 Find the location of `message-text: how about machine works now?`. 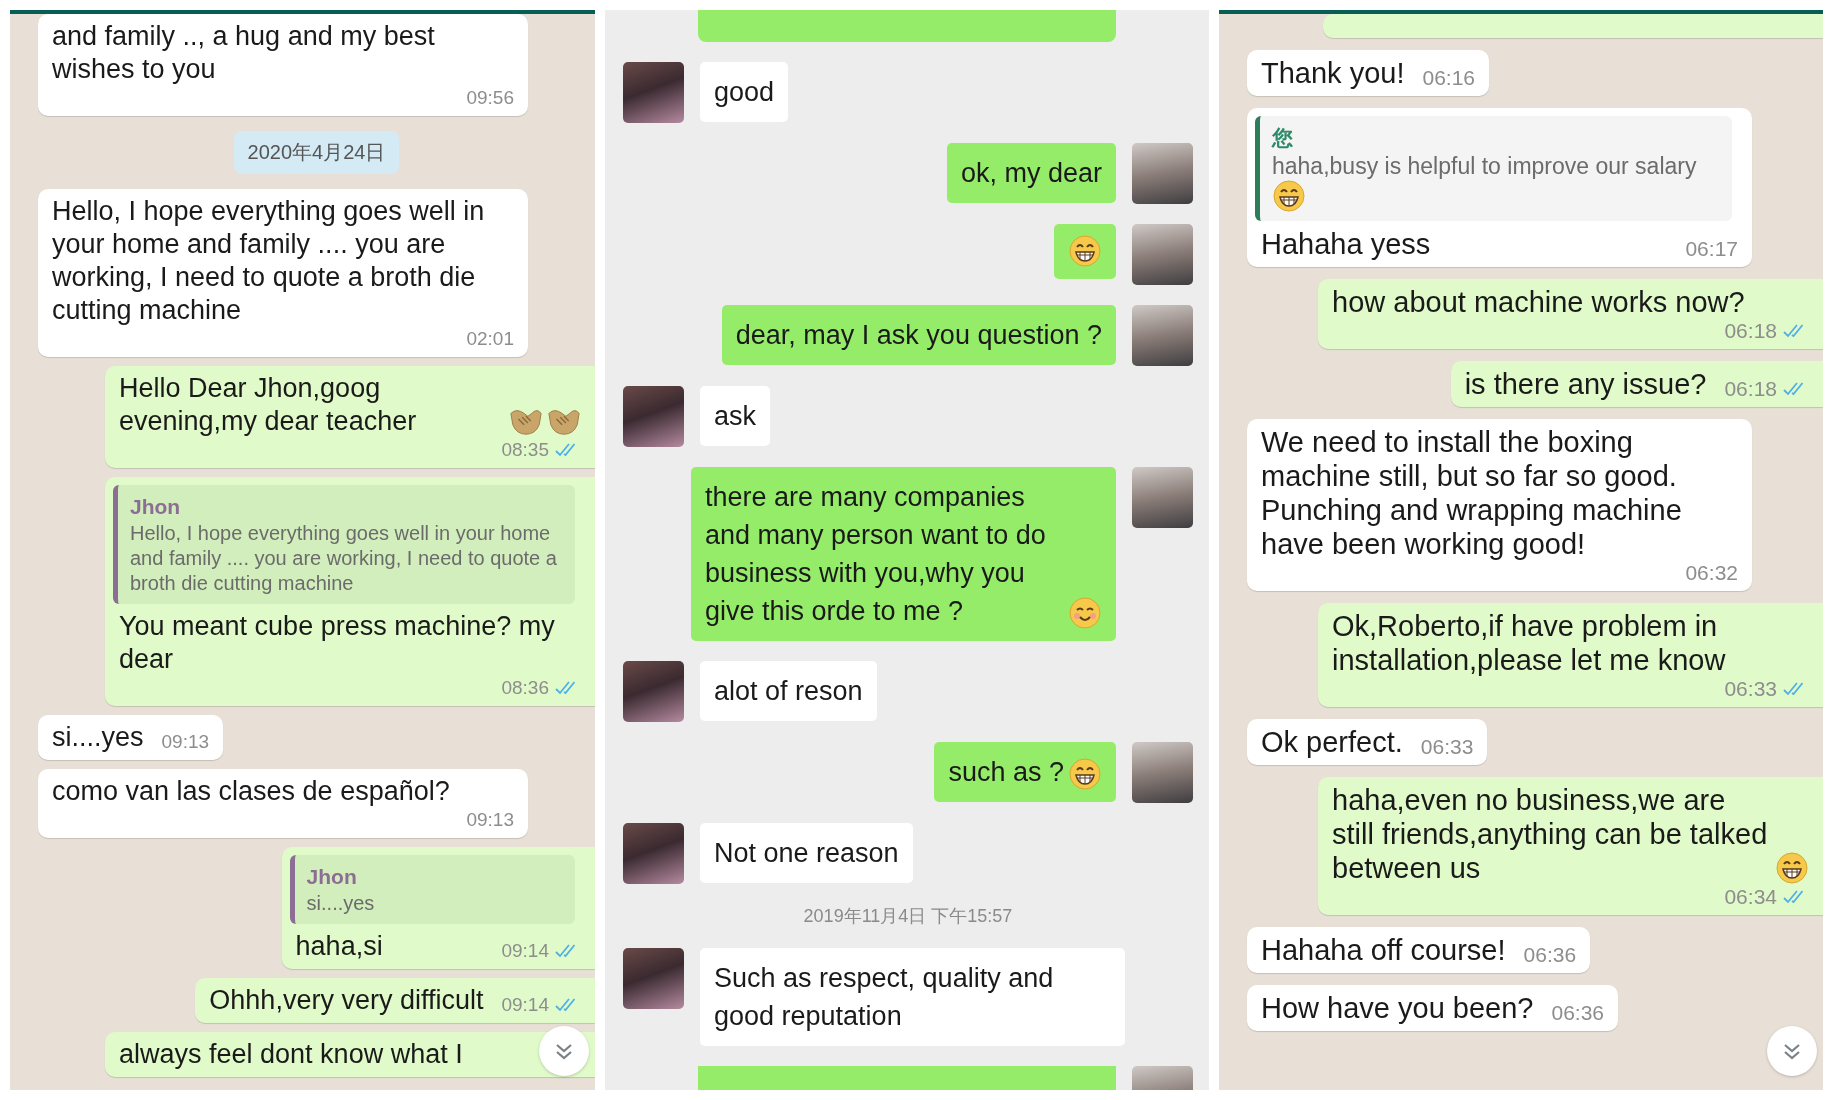

message-text: how about machine works now? is located at coordinates (1538, 302).